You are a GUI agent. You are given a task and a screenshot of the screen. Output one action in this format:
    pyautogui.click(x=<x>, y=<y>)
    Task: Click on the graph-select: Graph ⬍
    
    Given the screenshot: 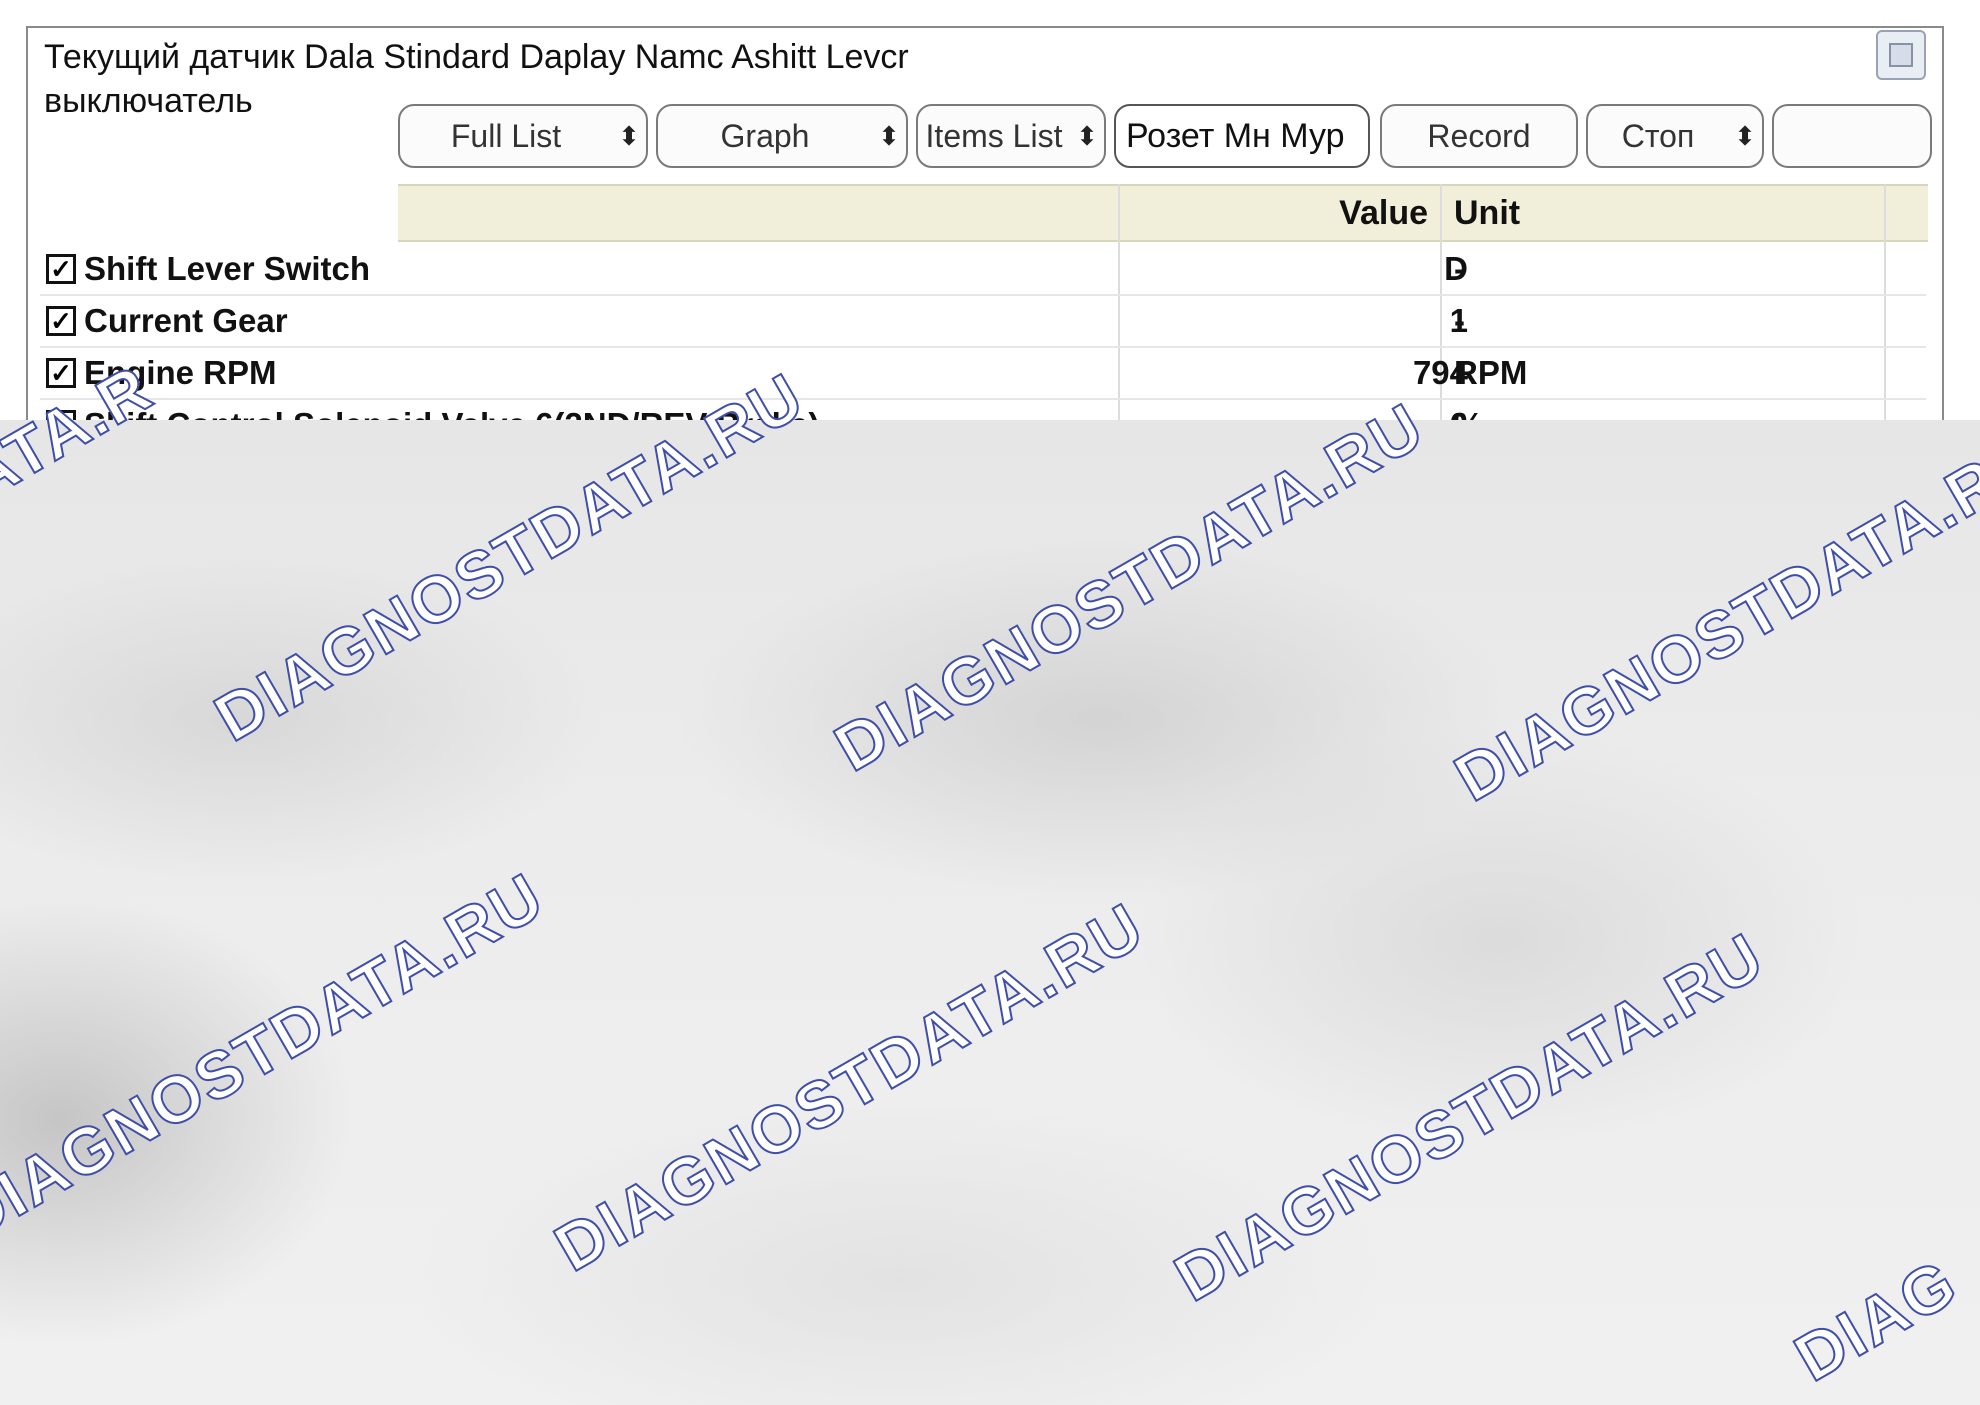 What is the action you would take?
    pyautogui.click(x=782, y=136)
    